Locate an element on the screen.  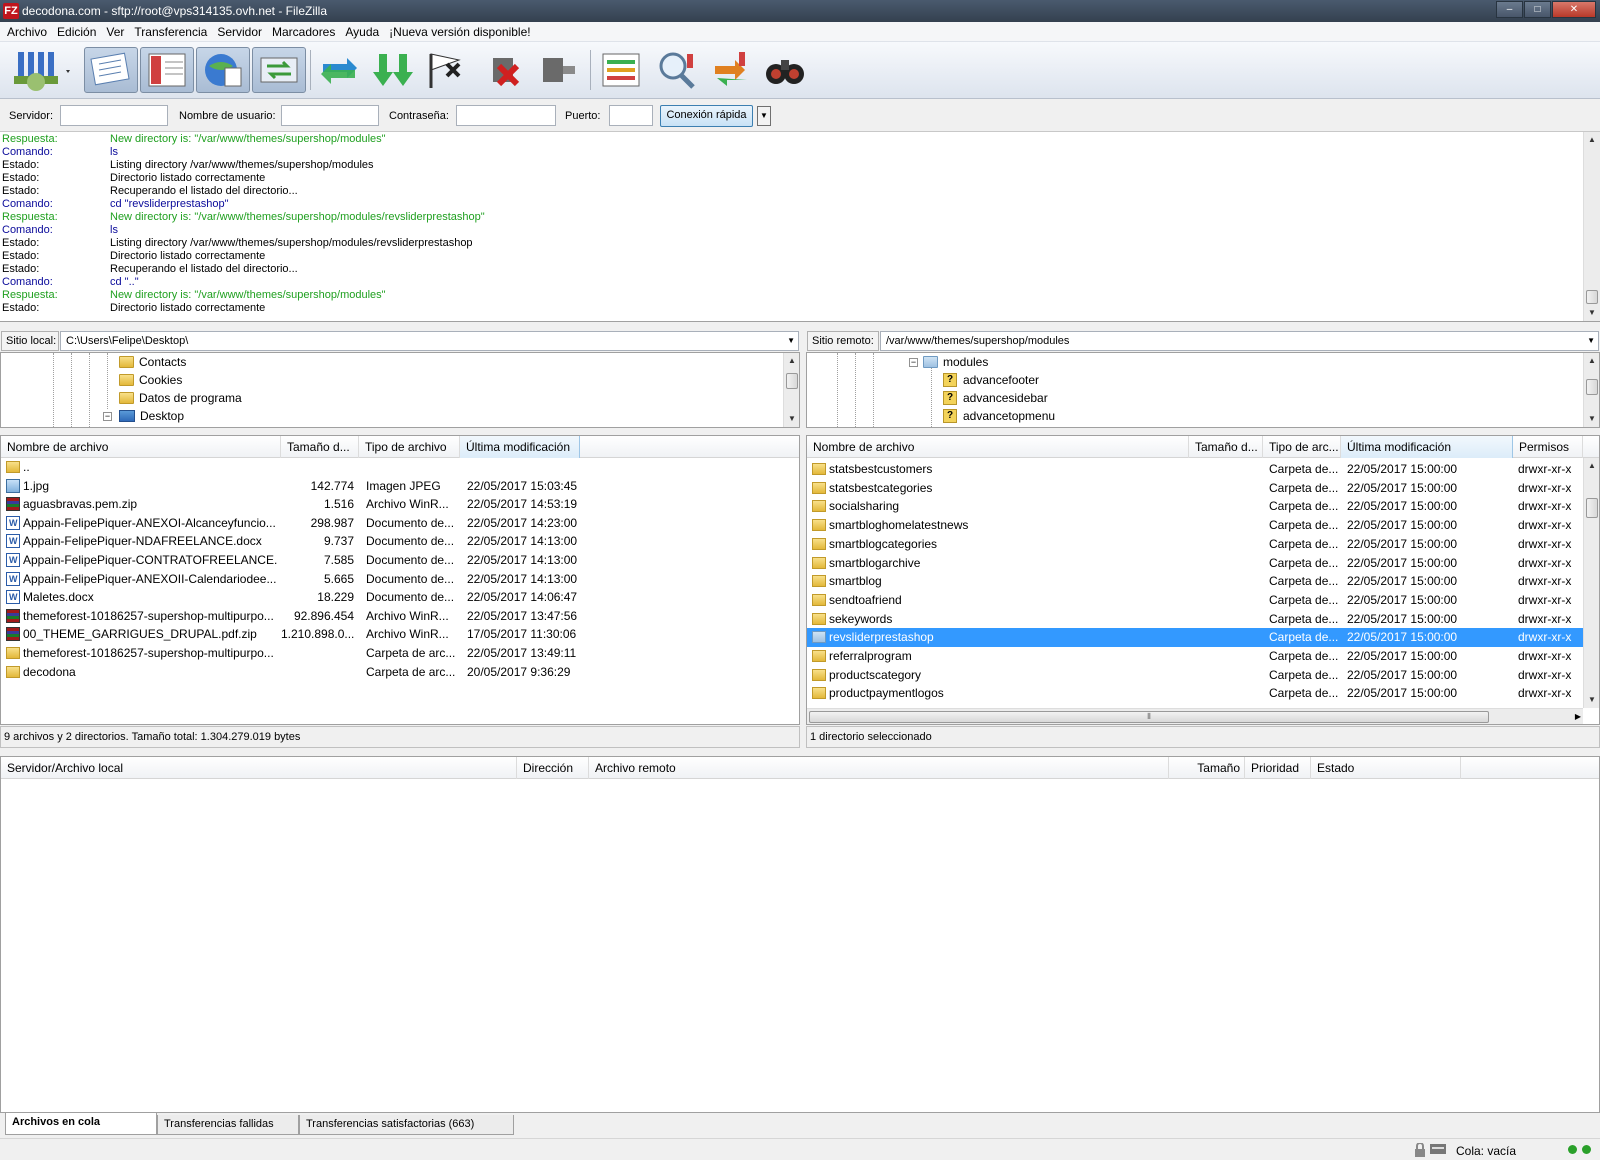
tree-item-datos-de-programa: Datos de programa is located at coordinates (180, 398).